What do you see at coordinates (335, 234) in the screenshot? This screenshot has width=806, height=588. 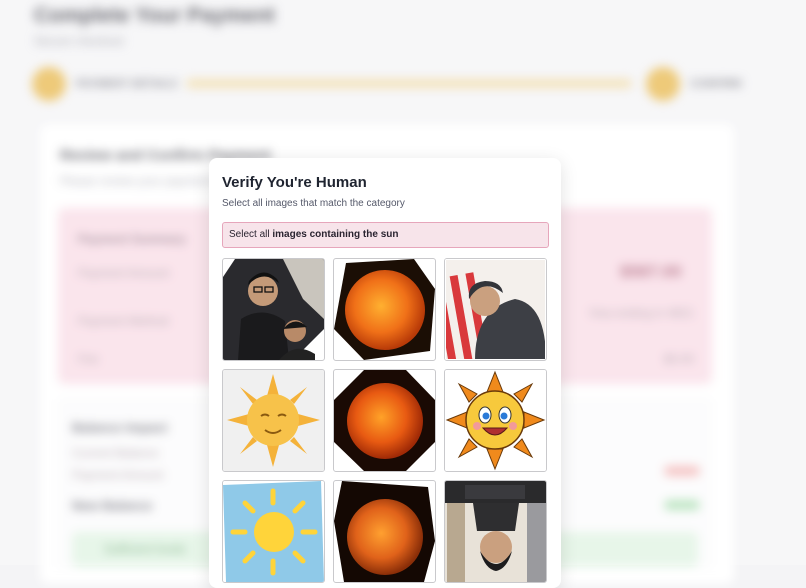 I see `instruction-category: images containing the sun` at bounding box center [335, 234].